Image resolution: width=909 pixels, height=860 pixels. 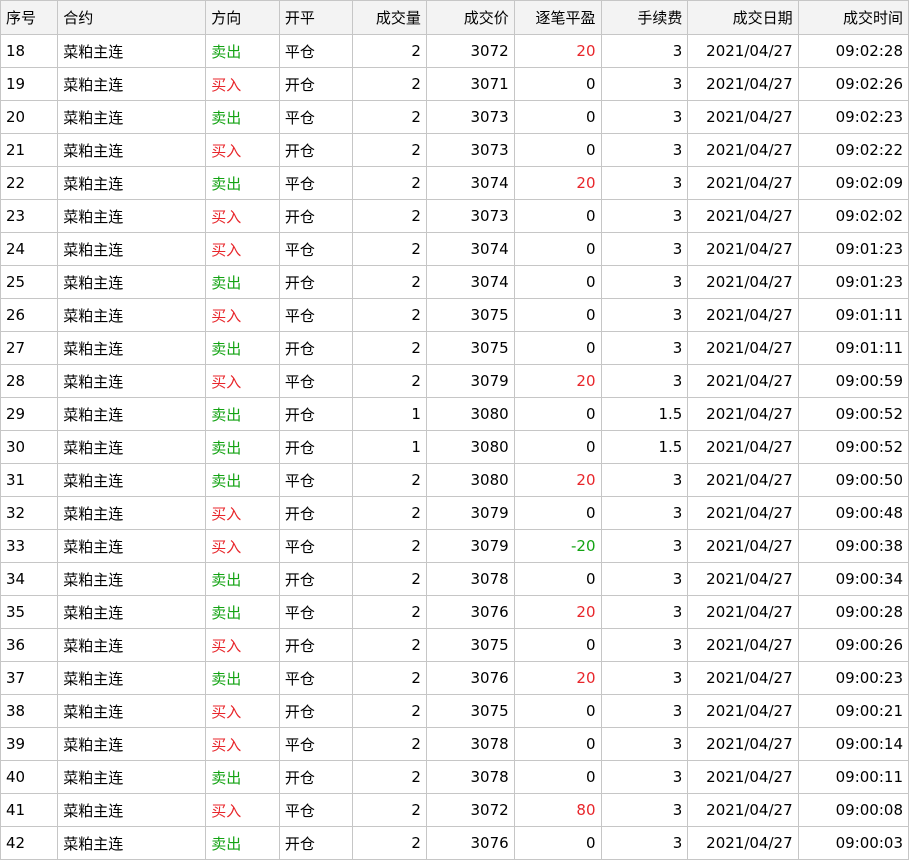 What do you see at coordinates (454, 51) in the screenshot?
I see `table-row: 18 菜粕主连 卖出 平仓 2 3072 20 3 2021/04/27 09:02:28` at bounding box center [454, 51].